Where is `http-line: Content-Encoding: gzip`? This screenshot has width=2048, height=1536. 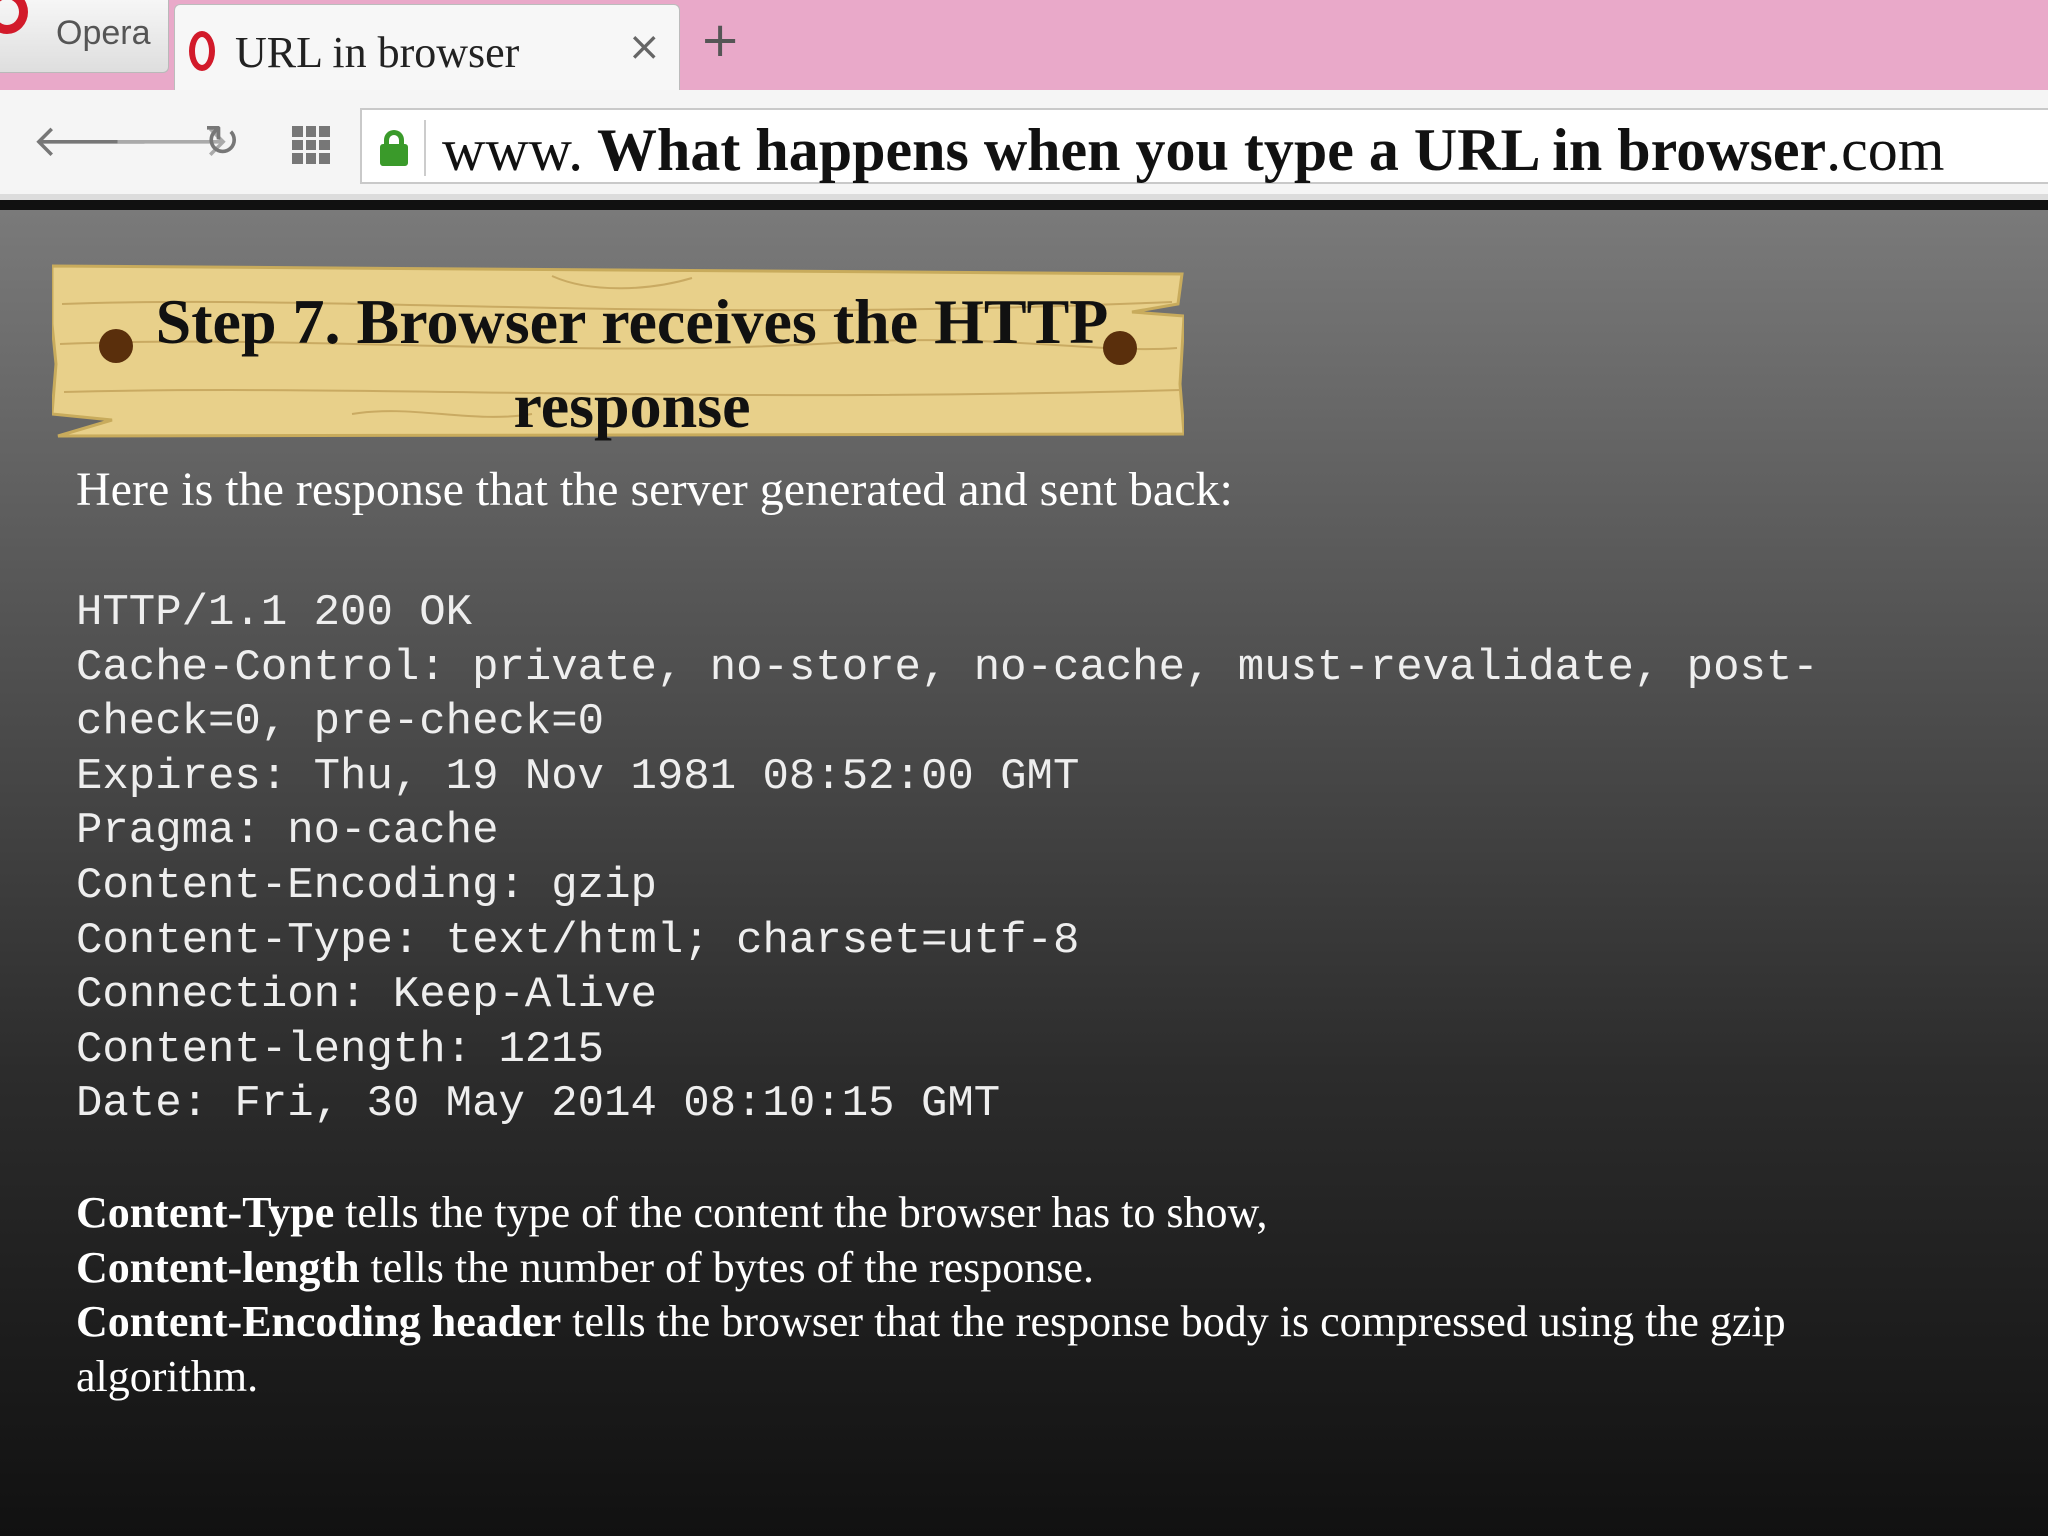 http-line: Content-Encoding: gzip is located at coordinates (366, 885).